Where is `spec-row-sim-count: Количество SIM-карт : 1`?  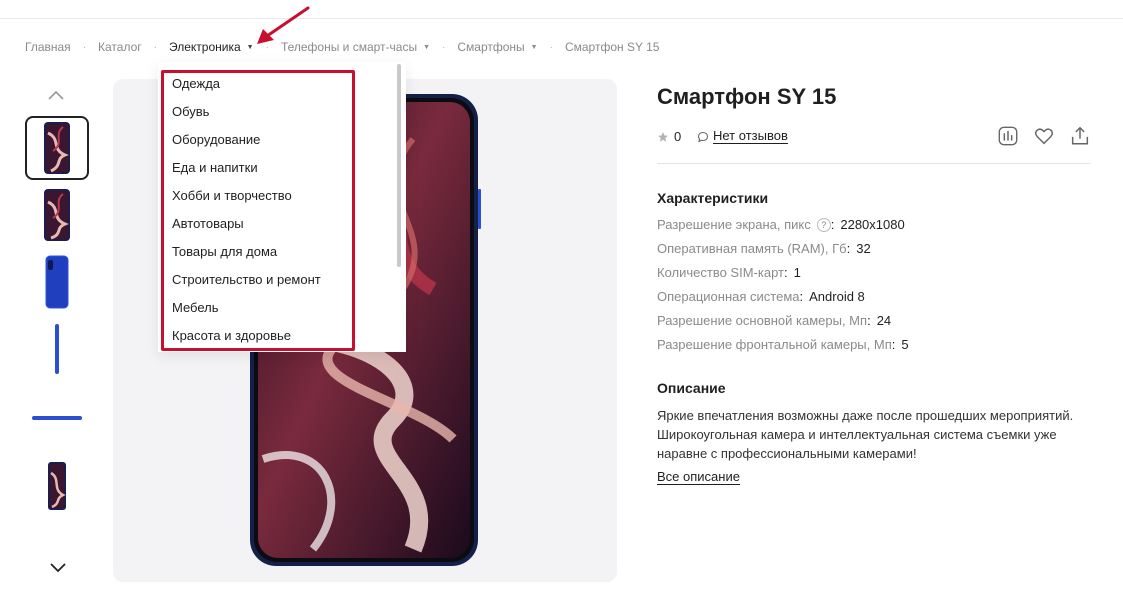
spec-row-sim-count: Количество SIM-карт : 1 is located at coordinates (729, 272).